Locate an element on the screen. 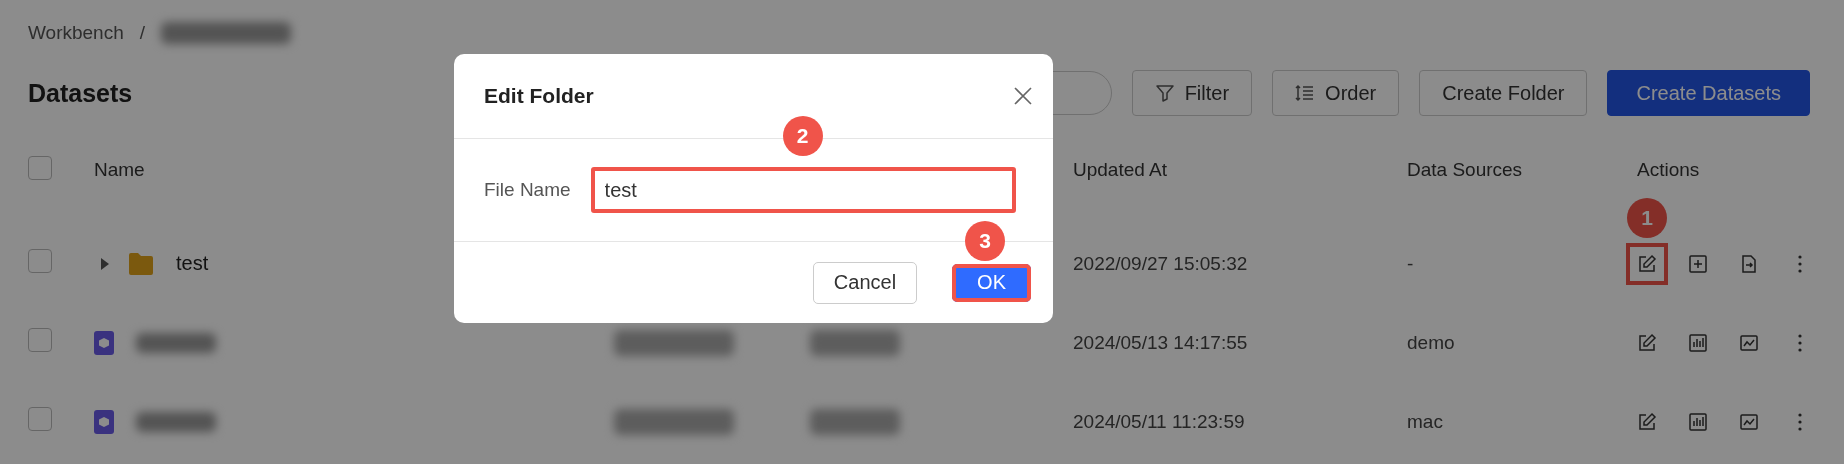 This screenshot has height=464, width=1844. close-icon is located at coordinates (1023, 96).